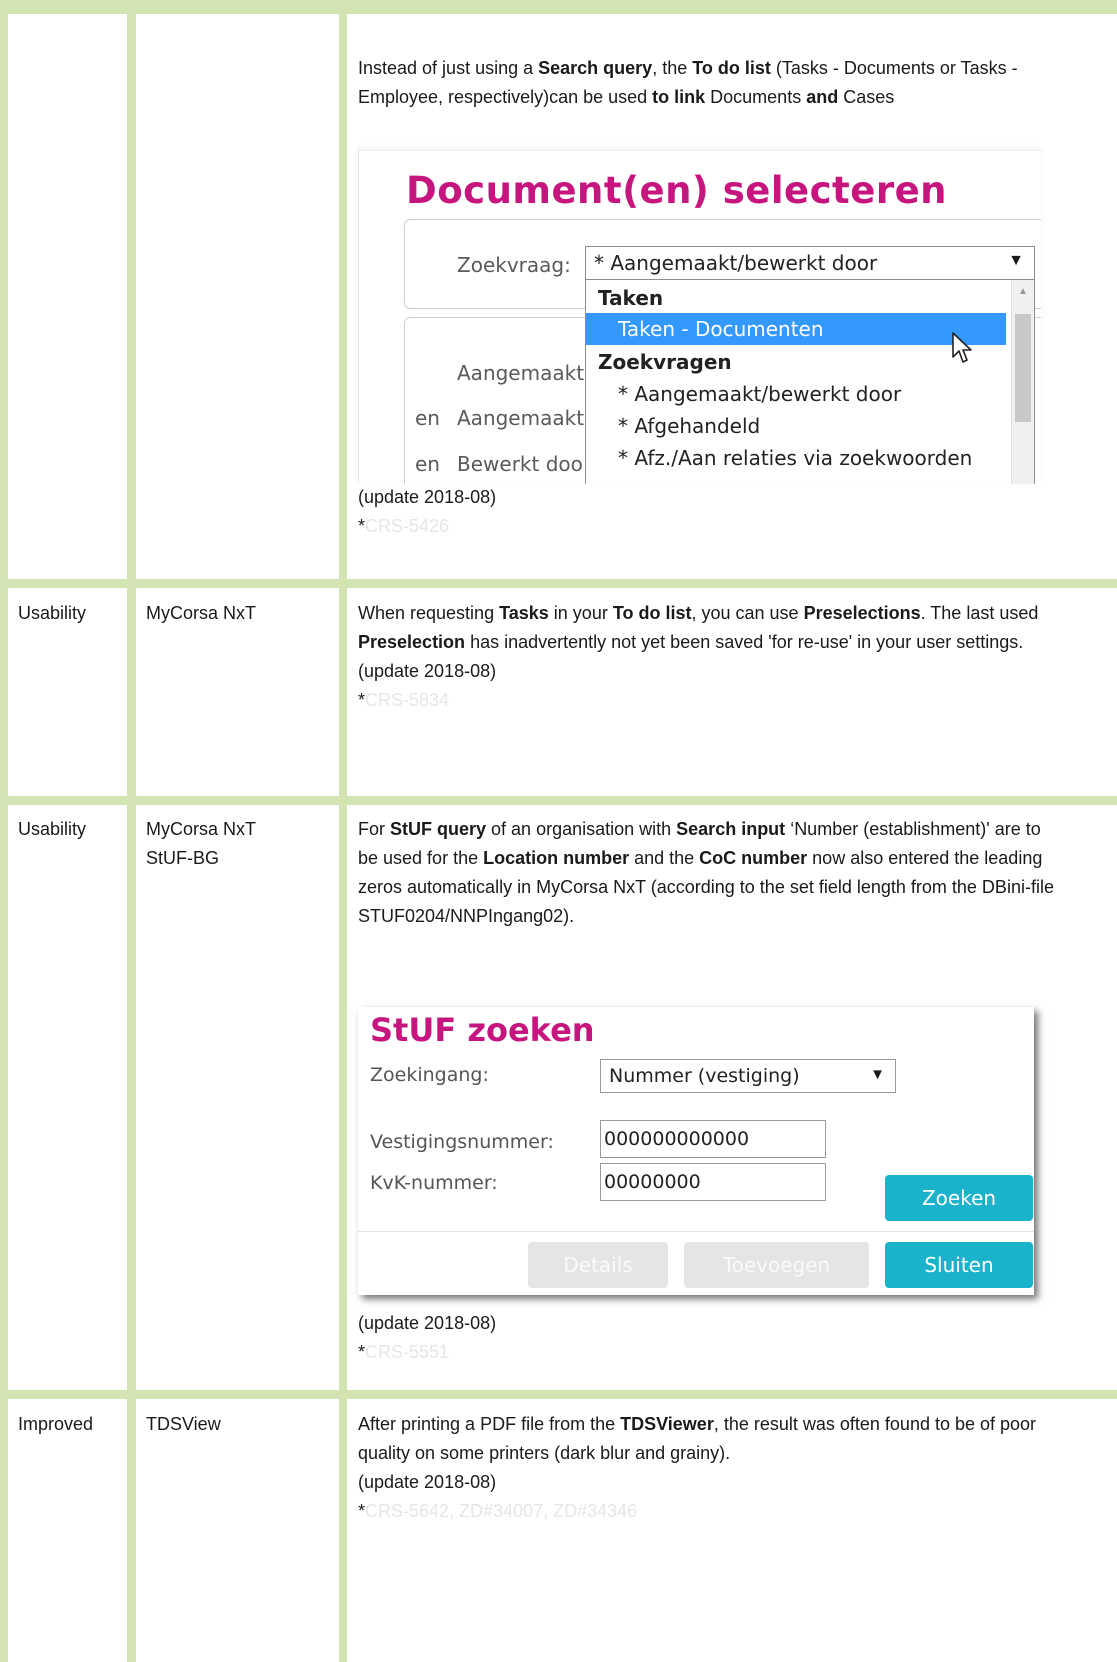 The height and width of the screenshot is (1662, 1117). What do you see at coordinates (362, 1352) in the screenshot?
I see `row2-ref-star: *` at bounding box center [362, 1352].